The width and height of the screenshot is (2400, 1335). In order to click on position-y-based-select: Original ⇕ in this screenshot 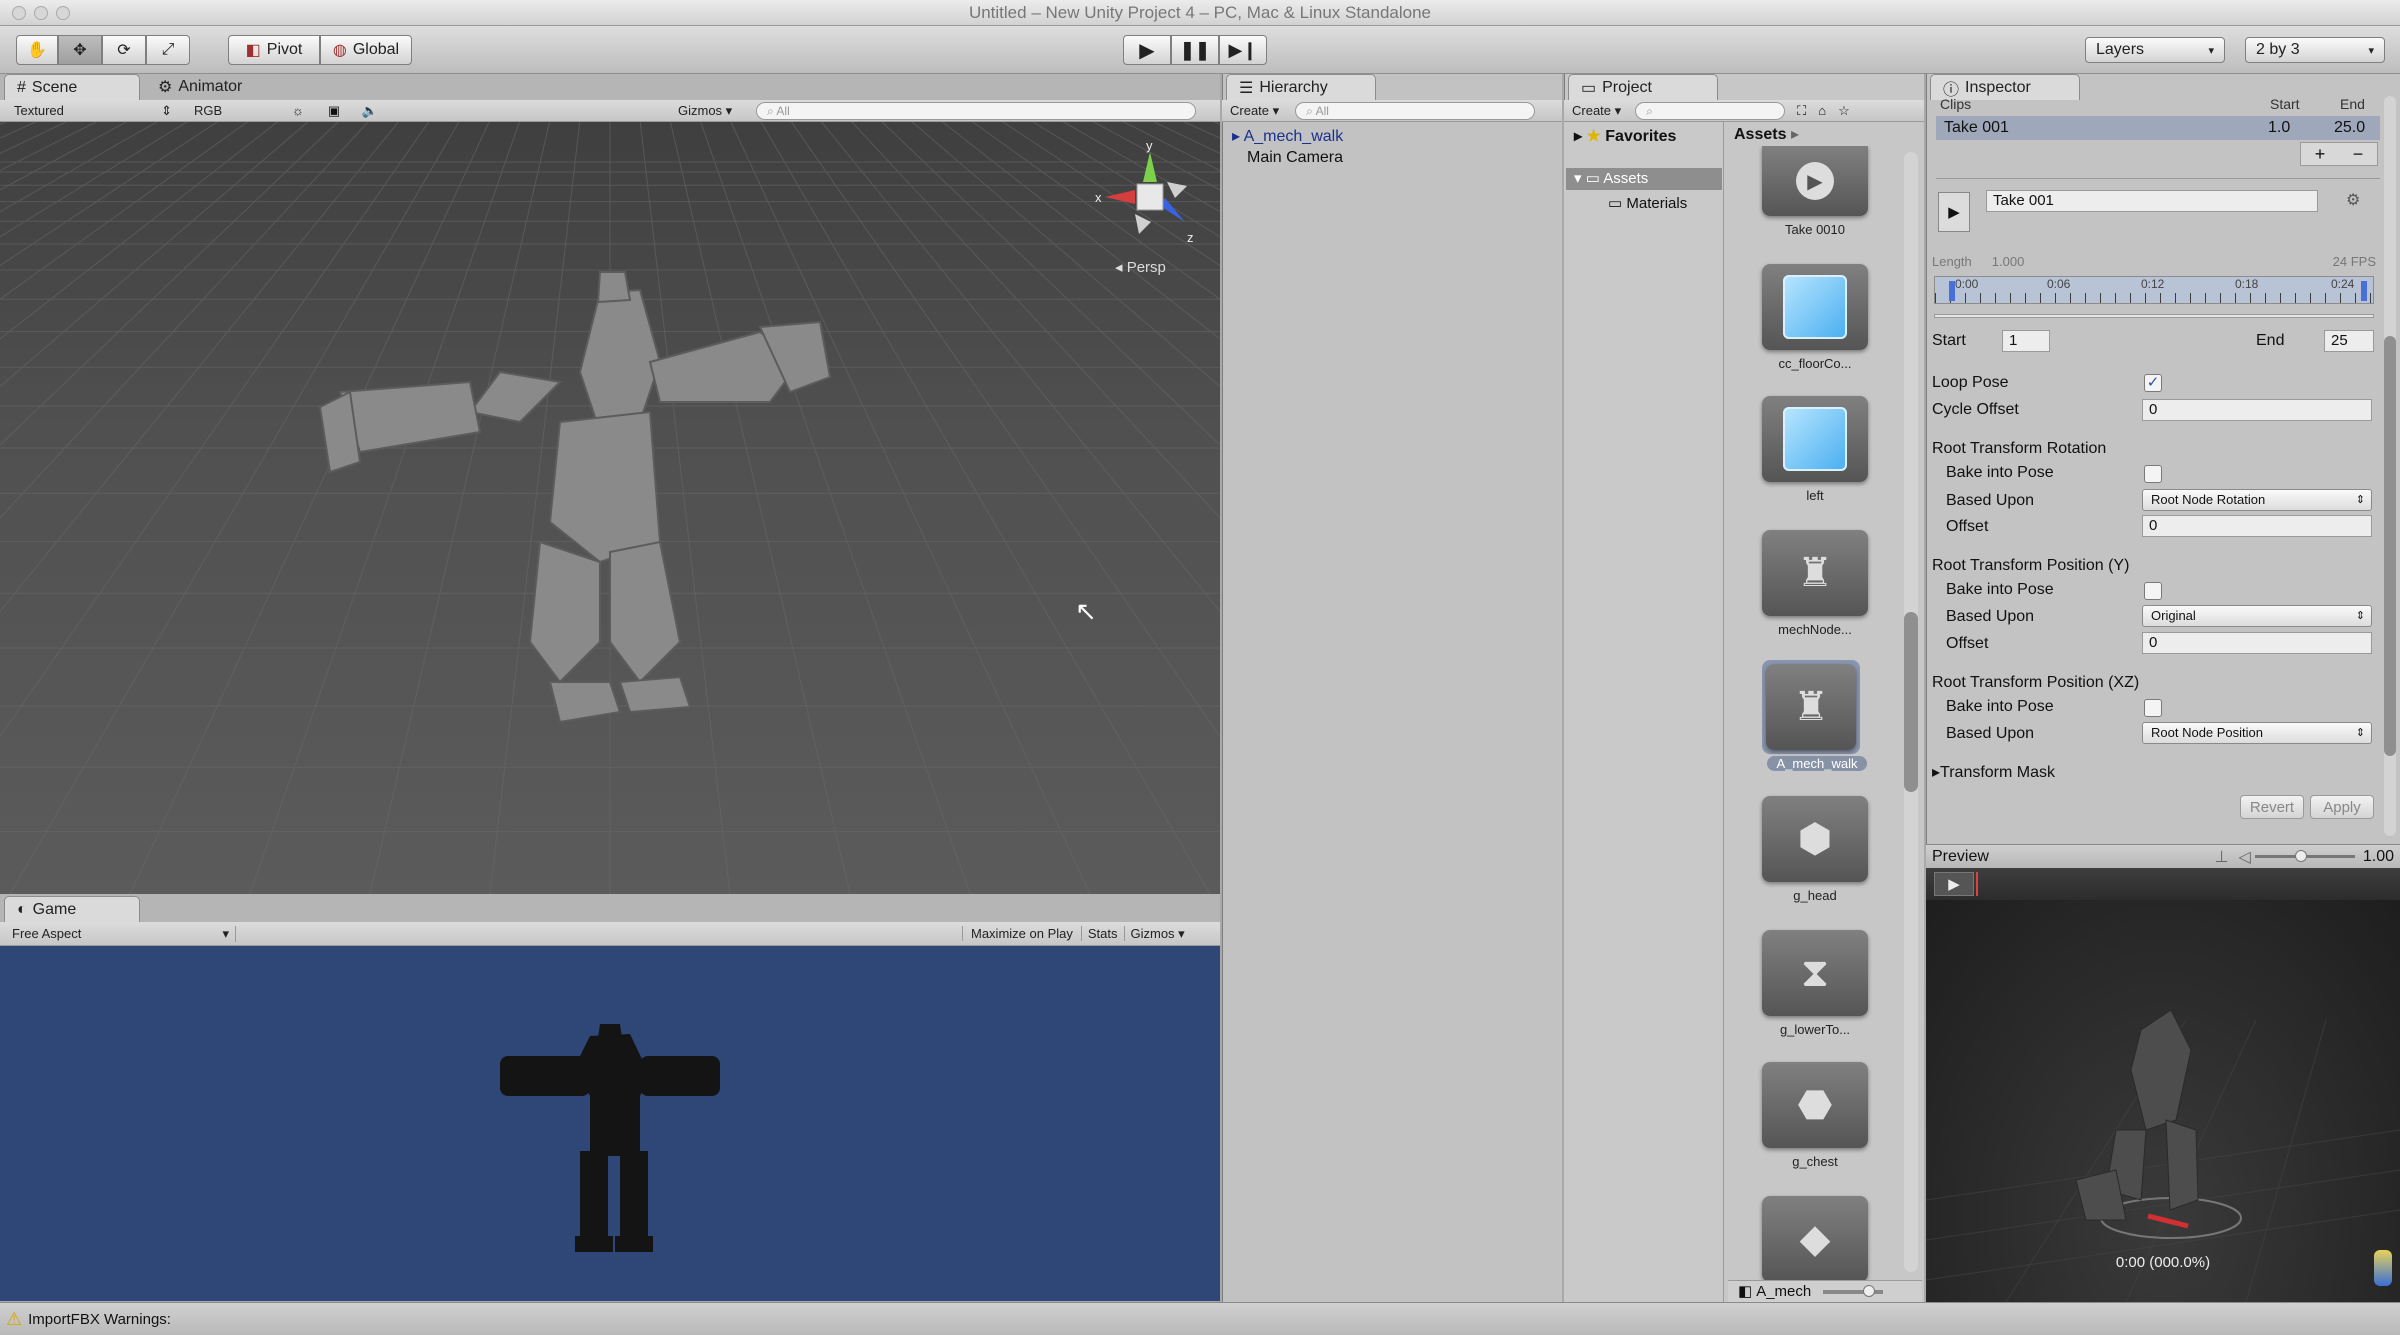, I will do `click(2257, 616)`.